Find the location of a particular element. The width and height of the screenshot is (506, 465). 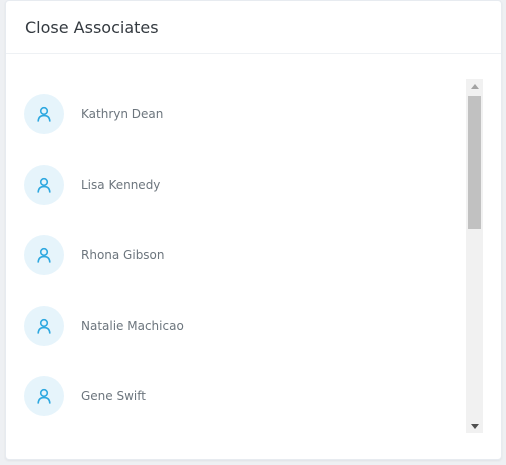

list-item: Rhona Gibson is located at coordinates (94, 255).